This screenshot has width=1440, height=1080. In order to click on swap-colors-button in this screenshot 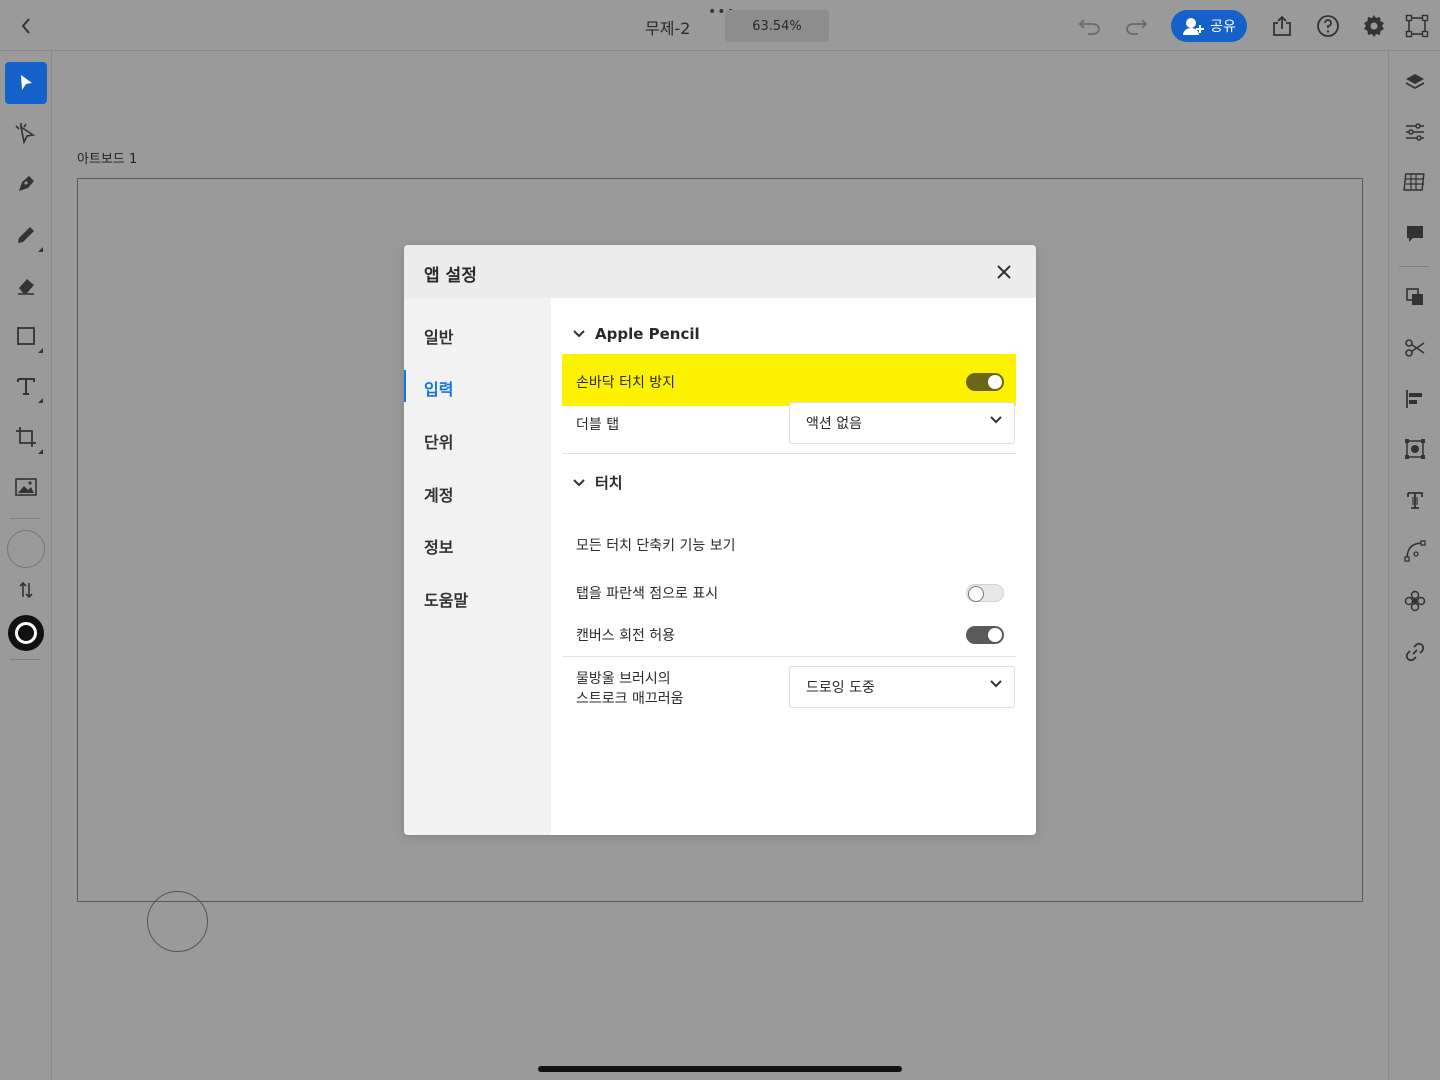, I will do `click(26, 590)`.